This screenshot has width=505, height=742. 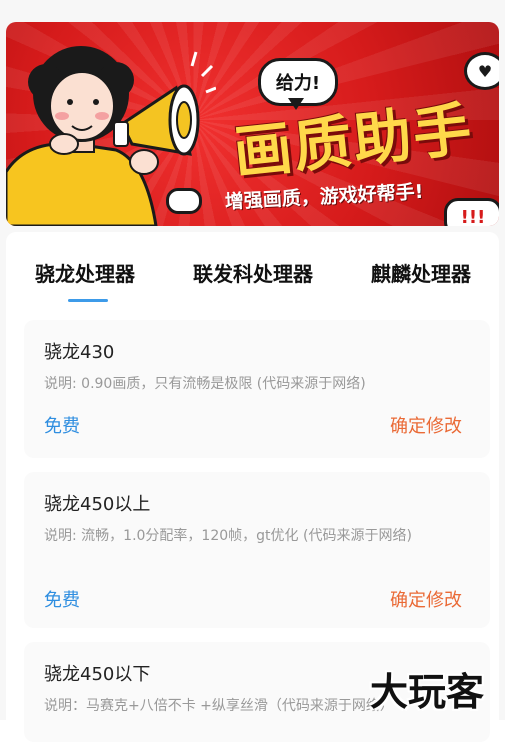 What do you see at coordinates (97, 674) in the screenshot?
I see `item-title: 骁龙450以下` at bounding box center [97, 674].